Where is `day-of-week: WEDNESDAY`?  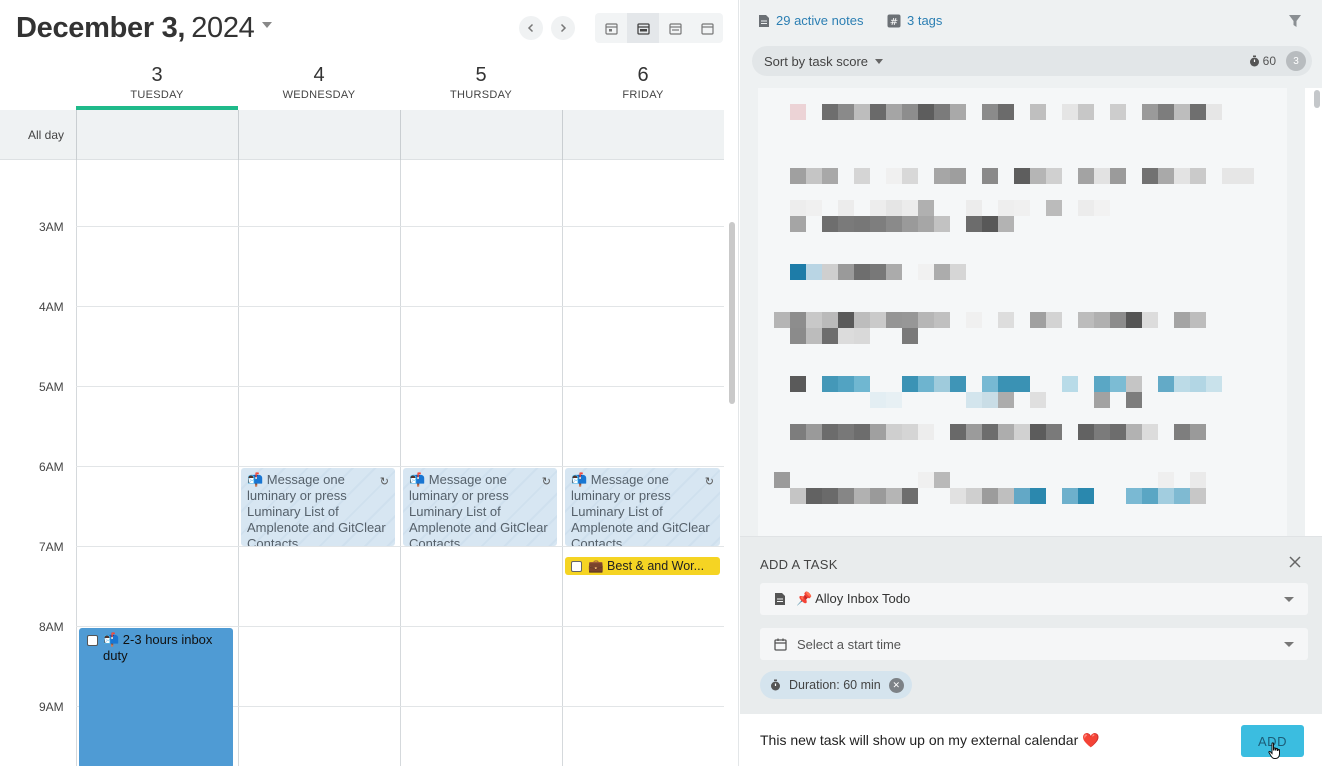 day-of-week: WEDNESDAY is located at coordinates (319, 95).